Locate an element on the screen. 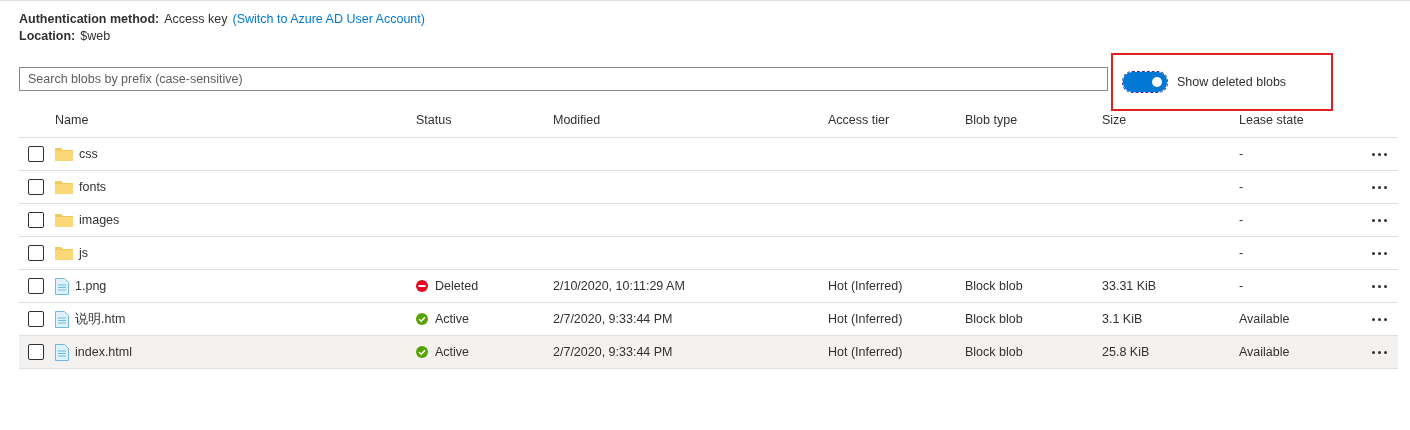  blob-name: css is located at coordinates (88, 154).